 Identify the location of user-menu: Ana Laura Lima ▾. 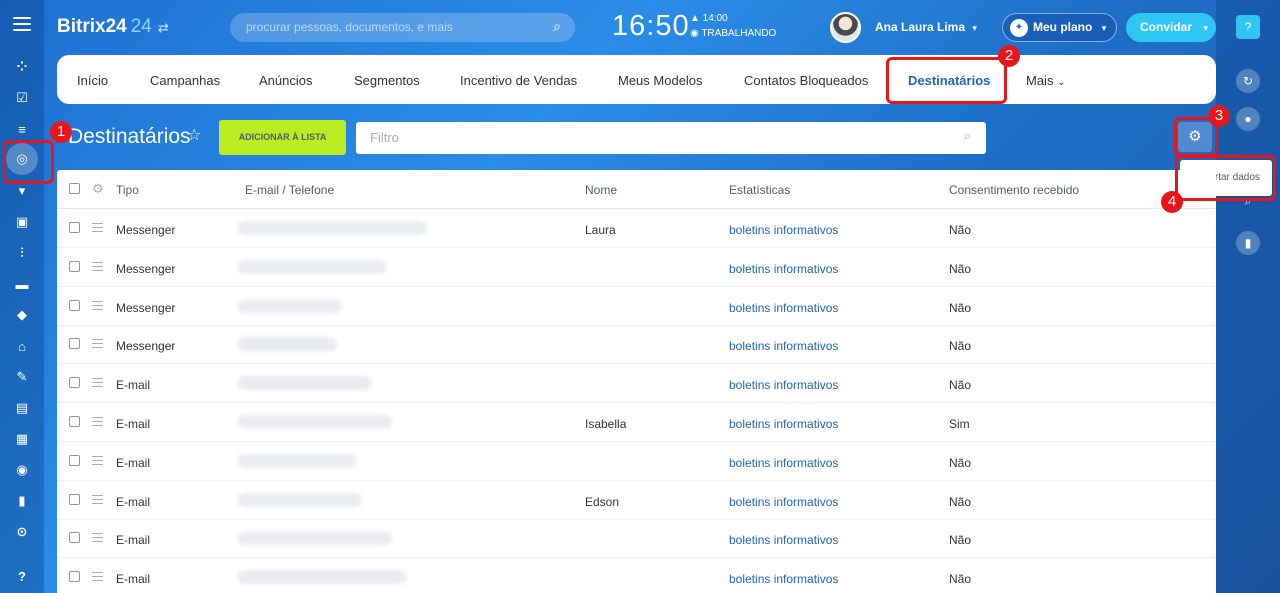
(926, 27).